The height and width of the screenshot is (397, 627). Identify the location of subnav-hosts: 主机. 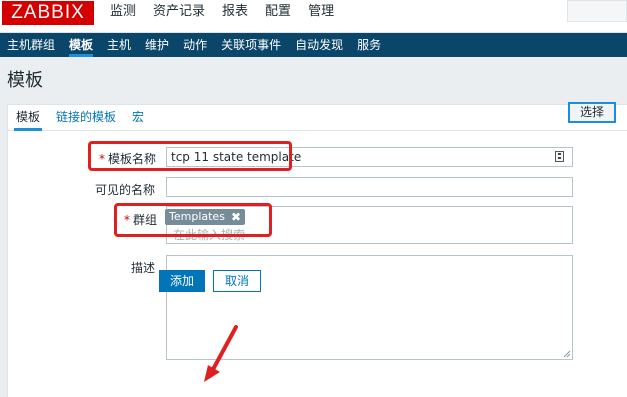
(119, 45).